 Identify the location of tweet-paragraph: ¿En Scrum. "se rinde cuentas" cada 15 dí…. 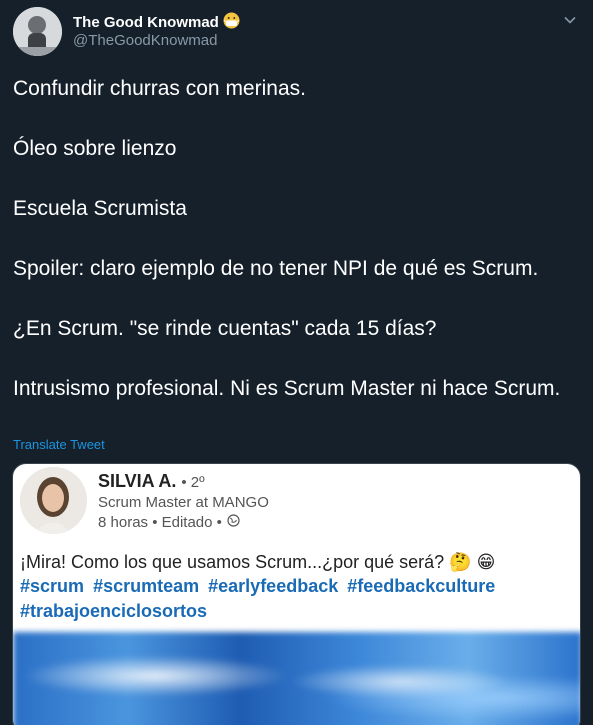
(225, 328).